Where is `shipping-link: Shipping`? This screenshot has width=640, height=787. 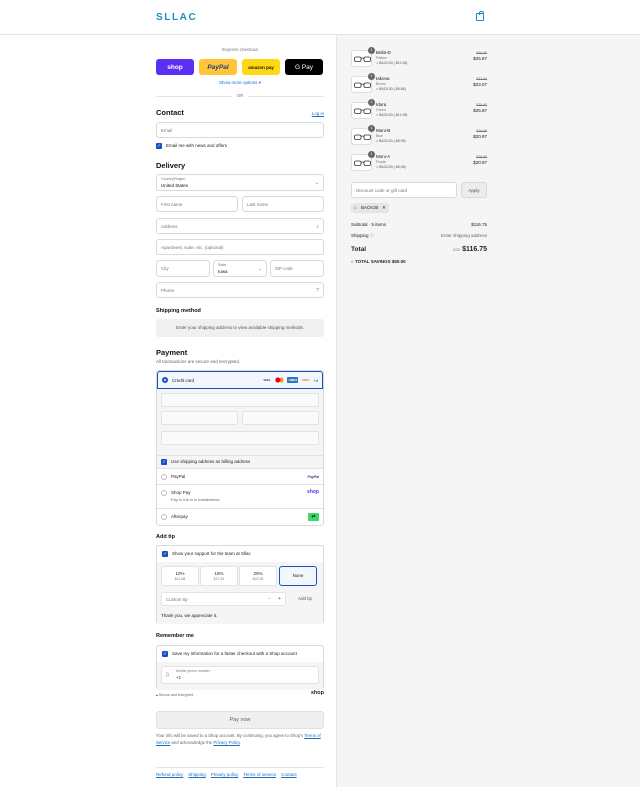
shipping-link: Shipping is located at coordinates (197, 774).